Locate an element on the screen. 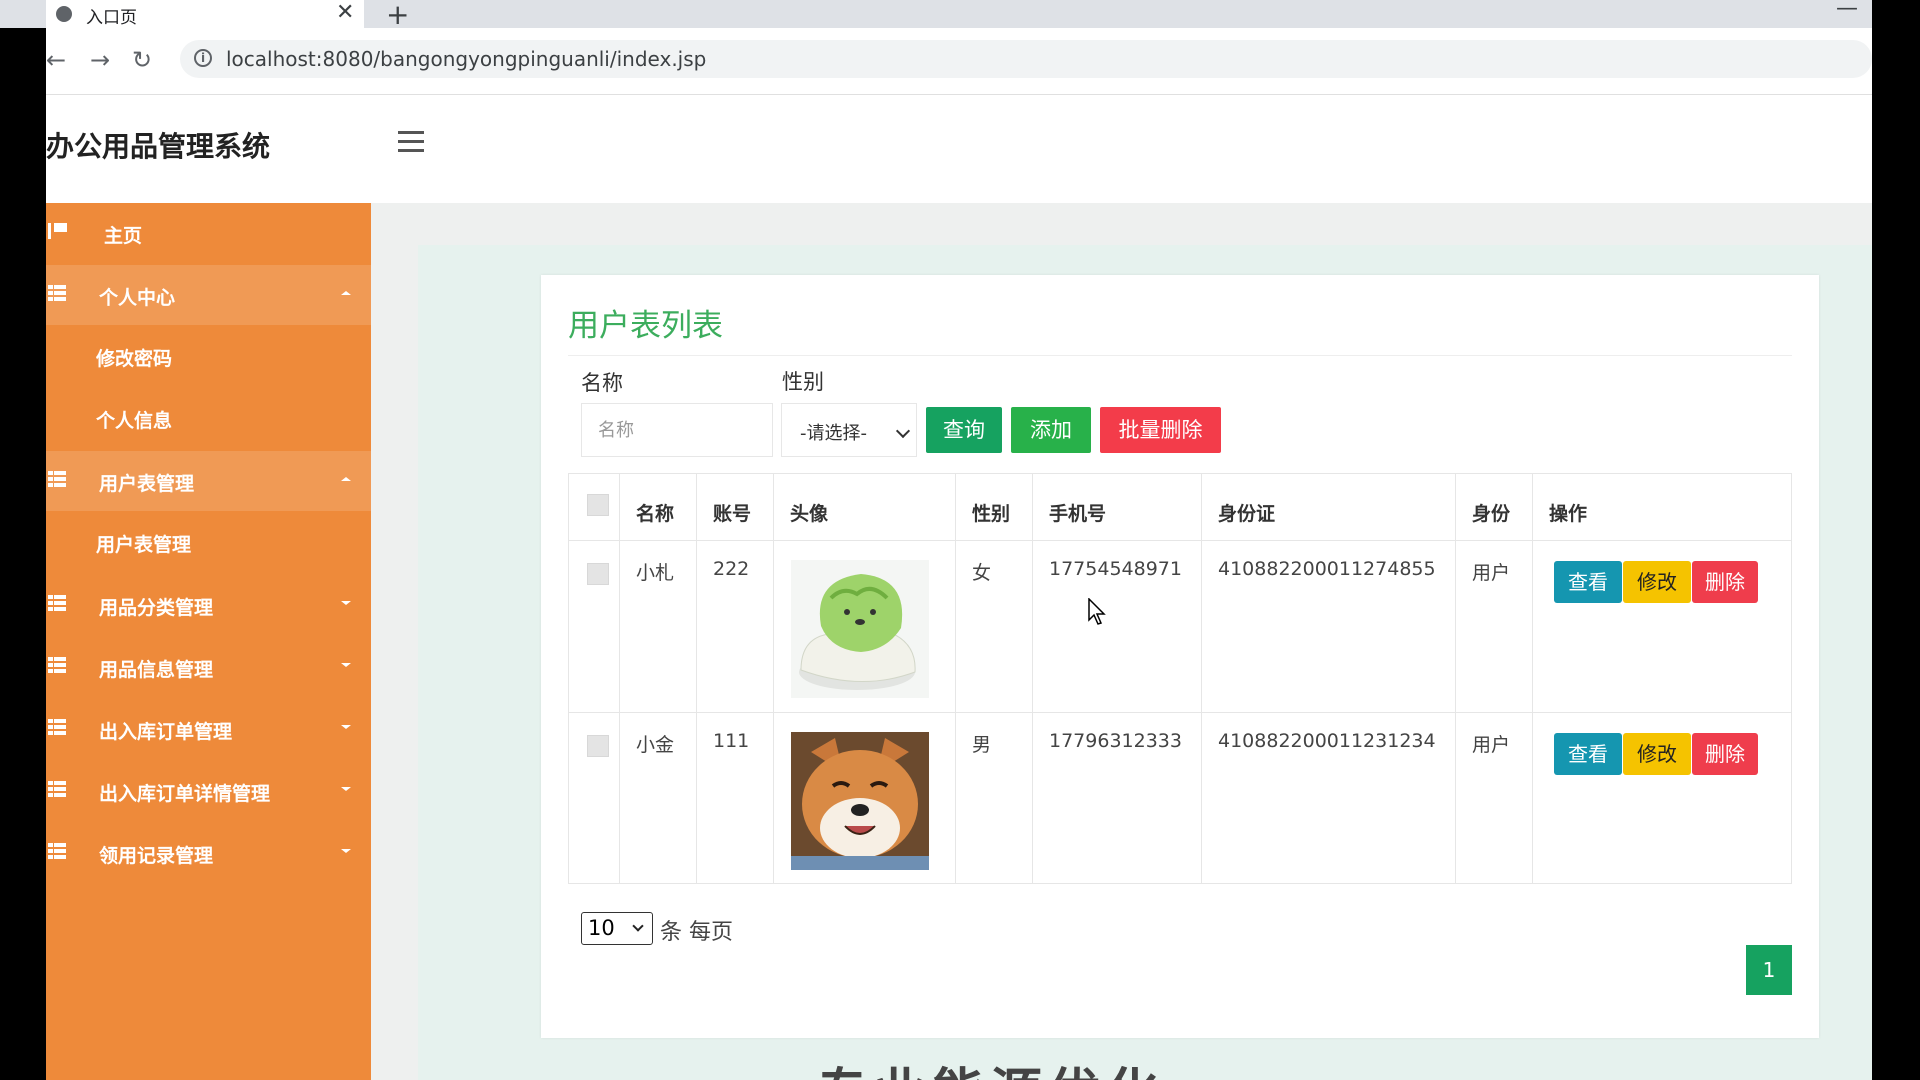 This screenshot has height=1080, width=1920. sidebar-item-category-mgmt: 用品分类管理 is located at coordinates (208, 605).